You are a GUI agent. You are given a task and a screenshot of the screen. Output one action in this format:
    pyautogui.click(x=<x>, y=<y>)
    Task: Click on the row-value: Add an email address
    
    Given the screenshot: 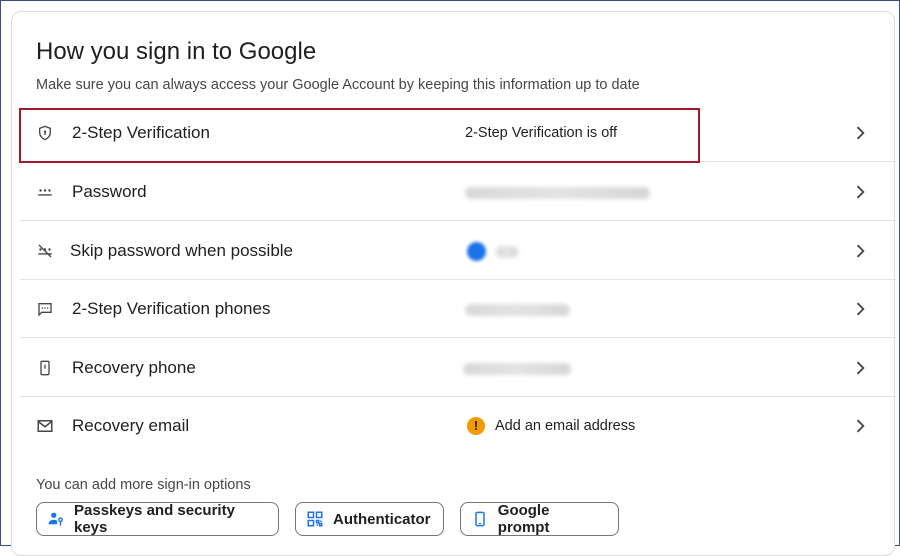 What is the action you would take?
    pyautogui.click(x=565, y=426)
    